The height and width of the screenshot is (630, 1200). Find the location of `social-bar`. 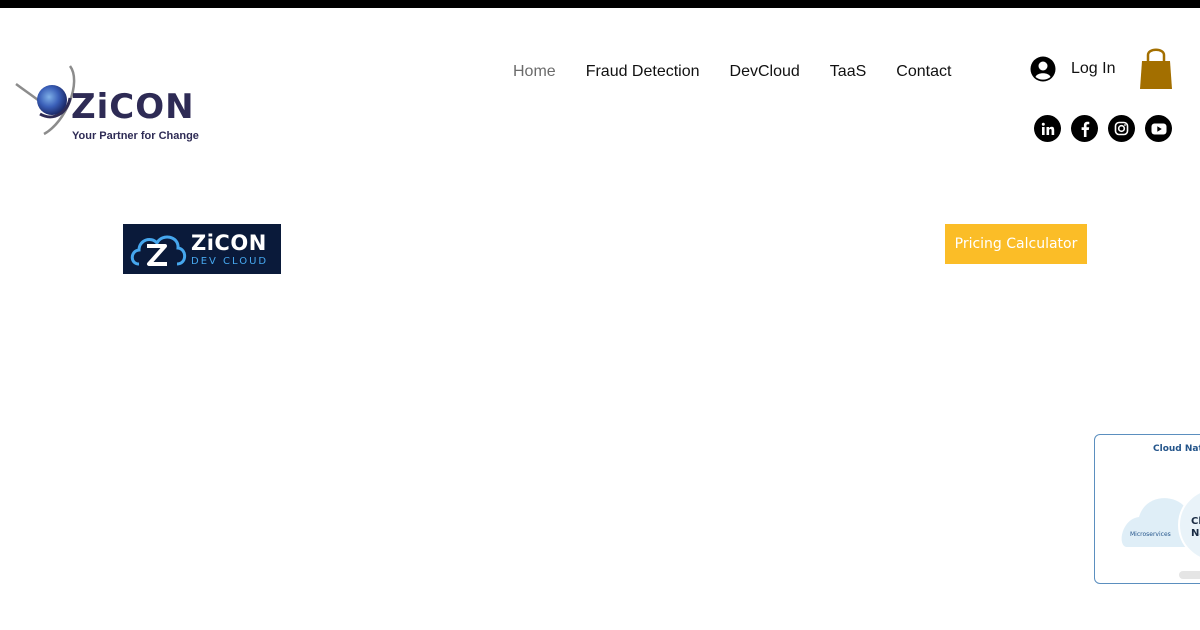

social-bar is located at coordinates (1103, 128).